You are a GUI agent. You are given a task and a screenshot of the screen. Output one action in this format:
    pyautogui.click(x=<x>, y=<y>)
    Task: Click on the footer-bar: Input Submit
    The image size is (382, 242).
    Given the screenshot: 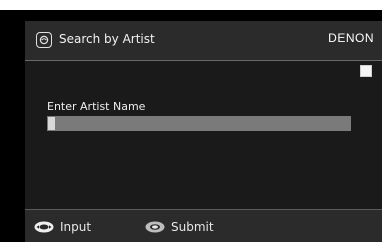 What is the action you would take?
    pyautogui.click(x=203, y=225)
    